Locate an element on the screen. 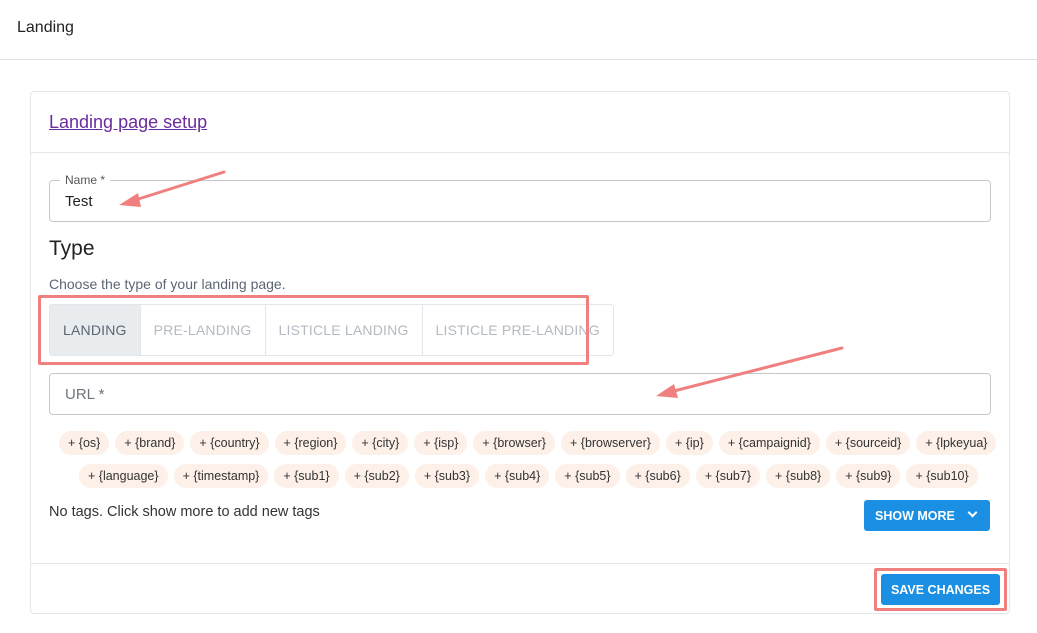  tag-chip: + {campaignid} is located at coordinates (769, 443).